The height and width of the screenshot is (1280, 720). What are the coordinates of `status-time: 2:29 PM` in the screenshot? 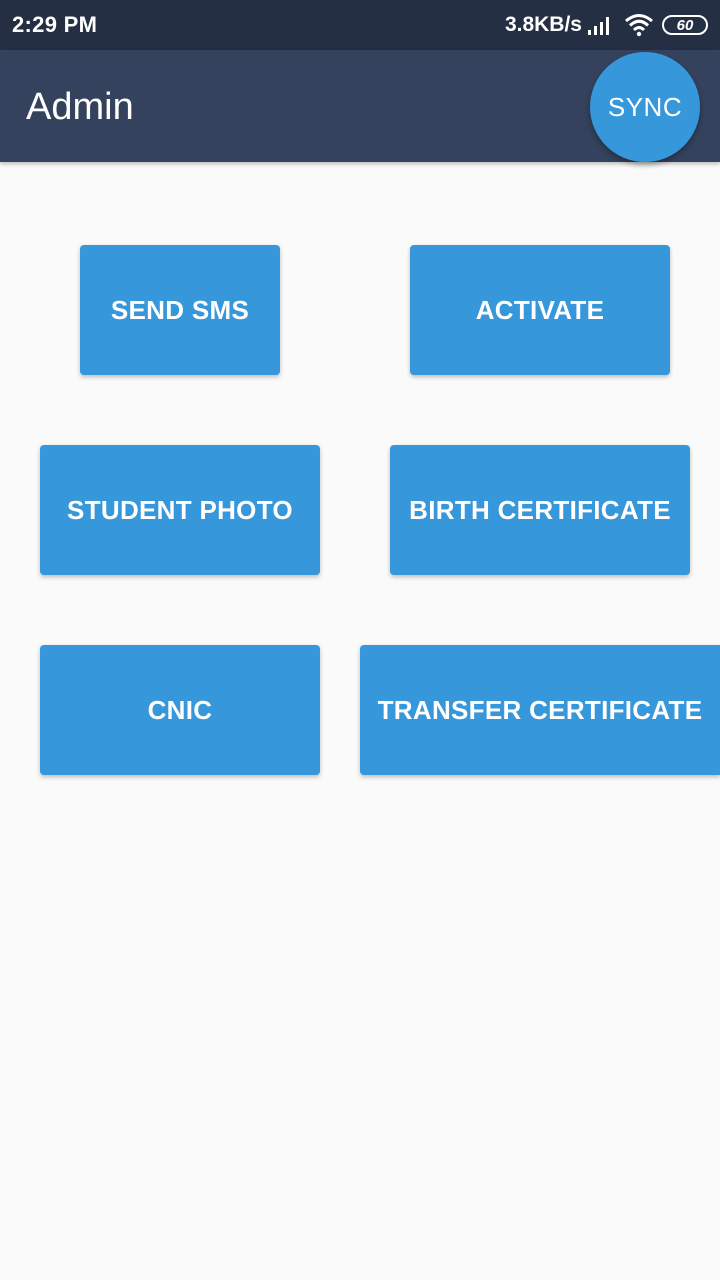 It's located at (55, 24).